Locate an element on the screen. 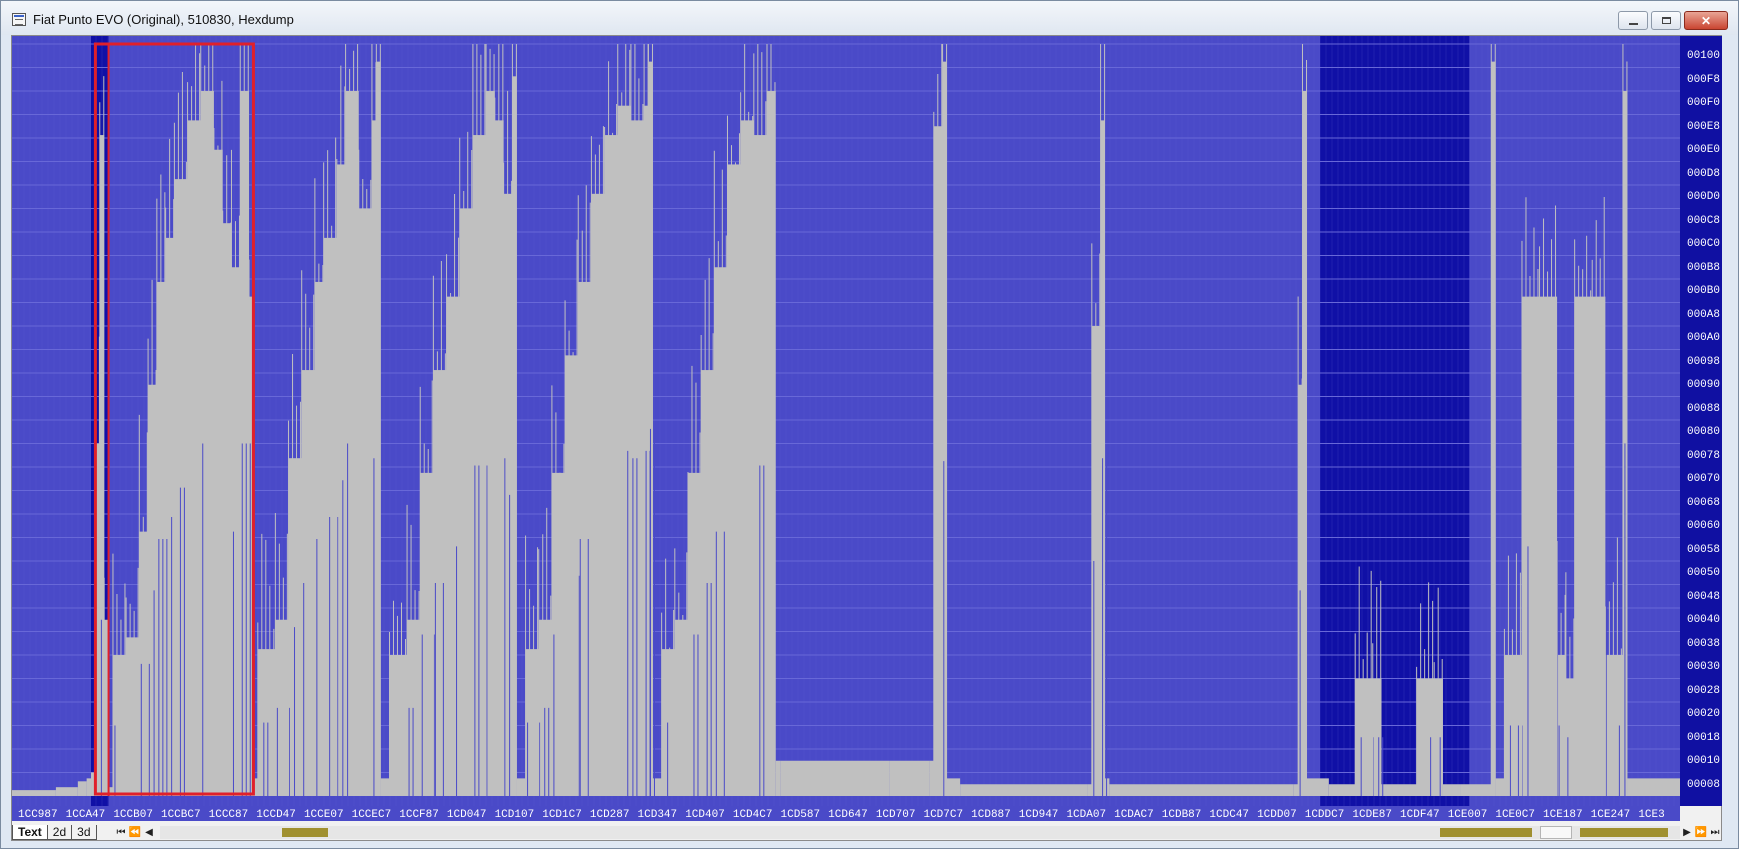  y-tick-label: 00008 is located at coordinates (1703, 784).